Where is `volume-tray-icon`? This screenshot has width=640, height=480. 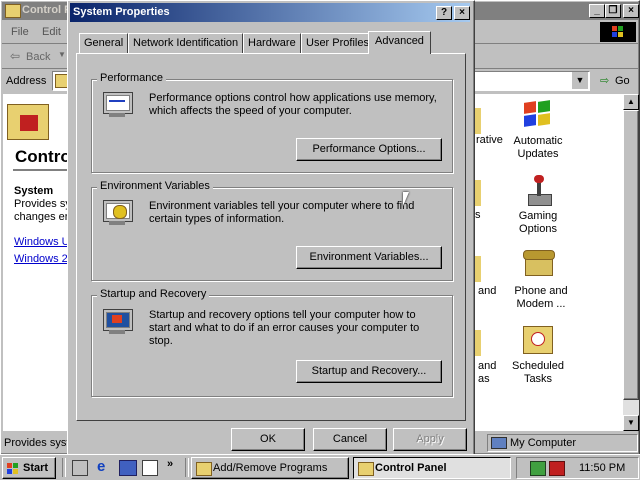 volume-tray-icon is located at coordinates (557, 468).